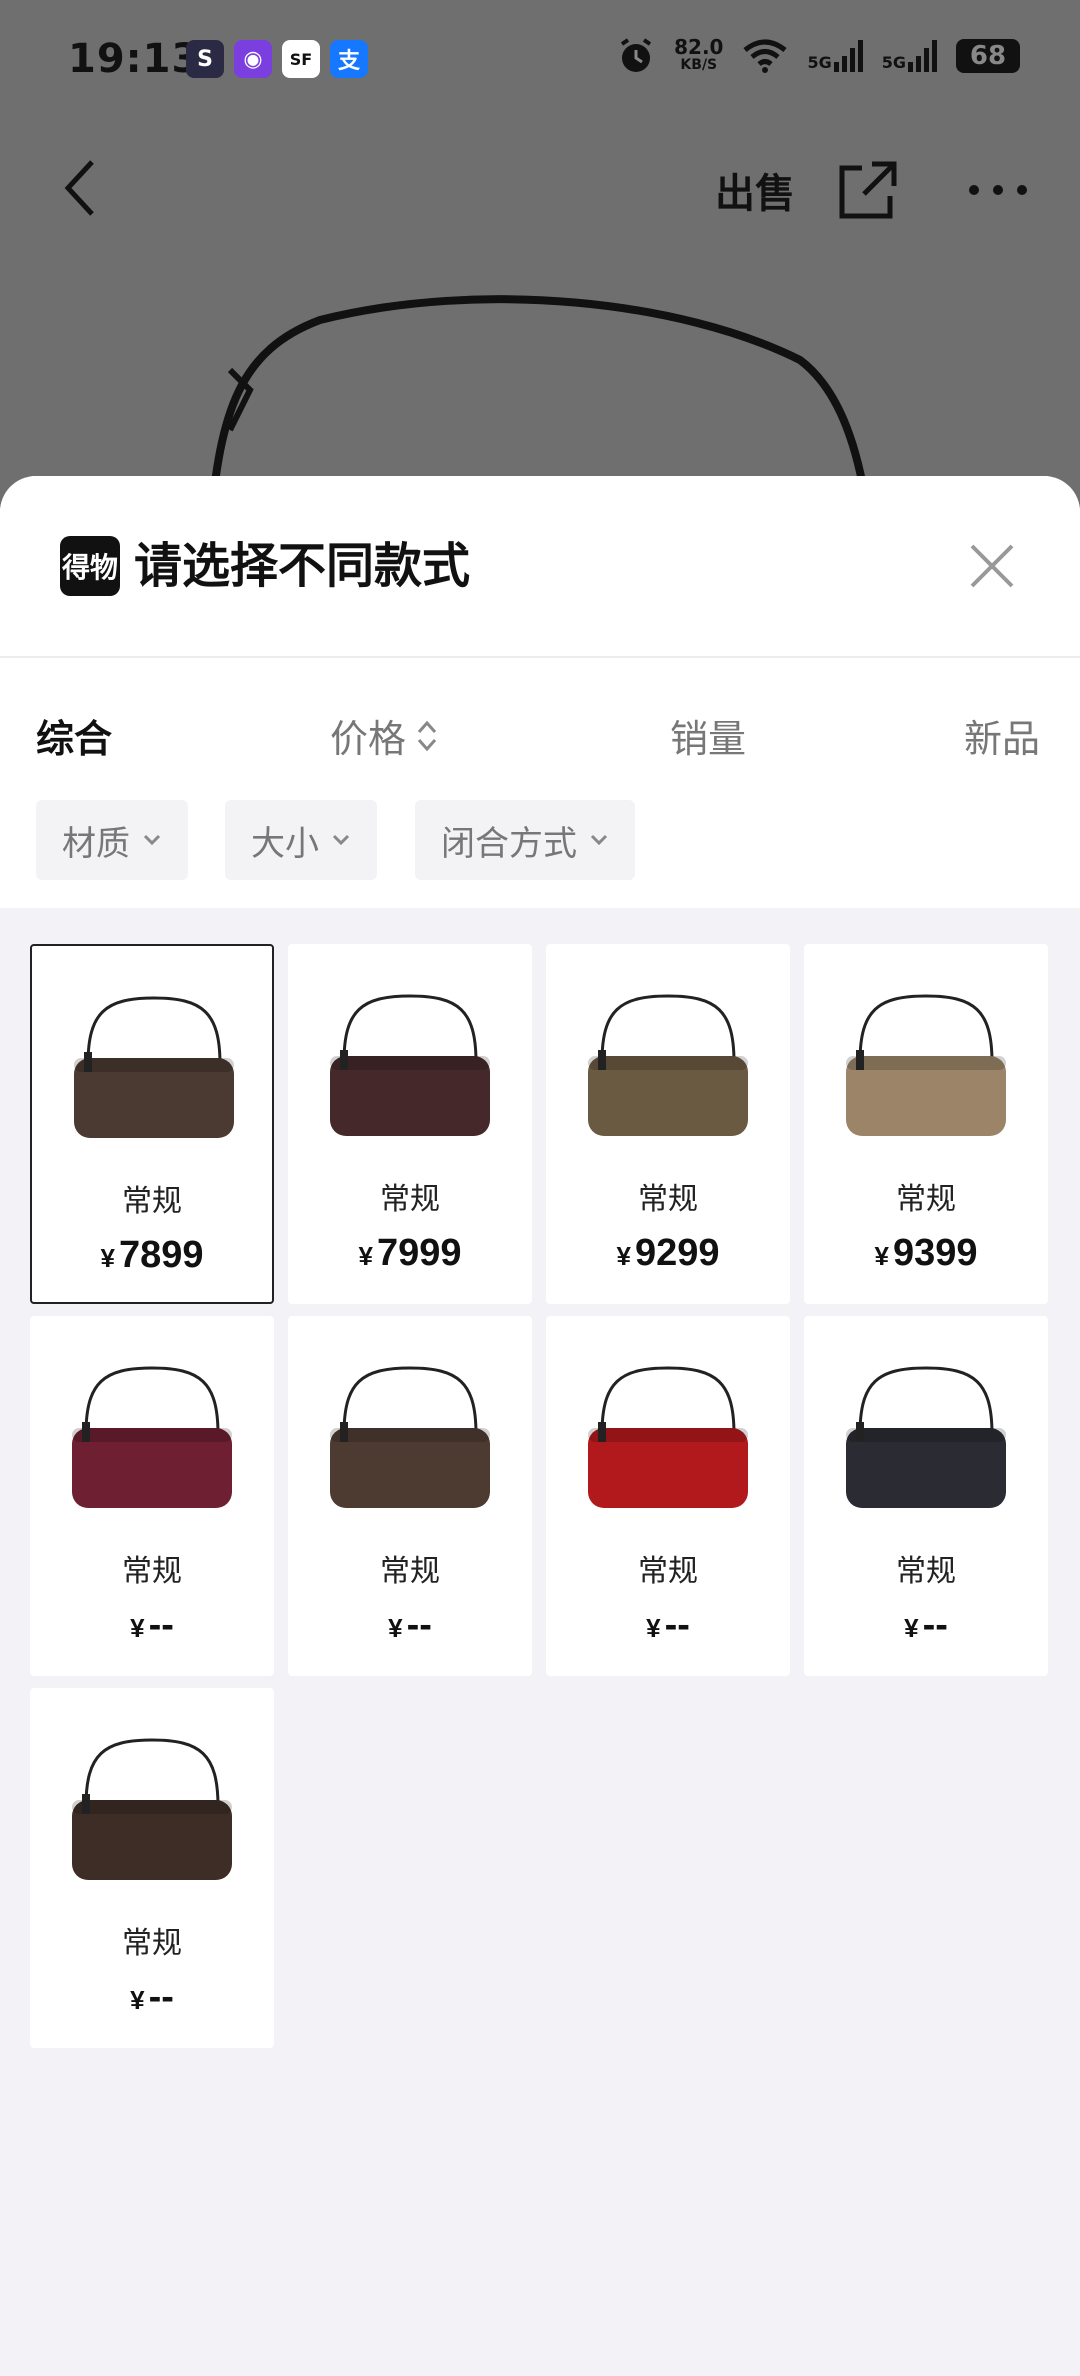 Image resolution: width=1080 pixels, height=2376 pixels. What do you see at coordinates (161, 1255) in the screenshot?
I see `price-value: 7899` at bounding box center [161, 1255].